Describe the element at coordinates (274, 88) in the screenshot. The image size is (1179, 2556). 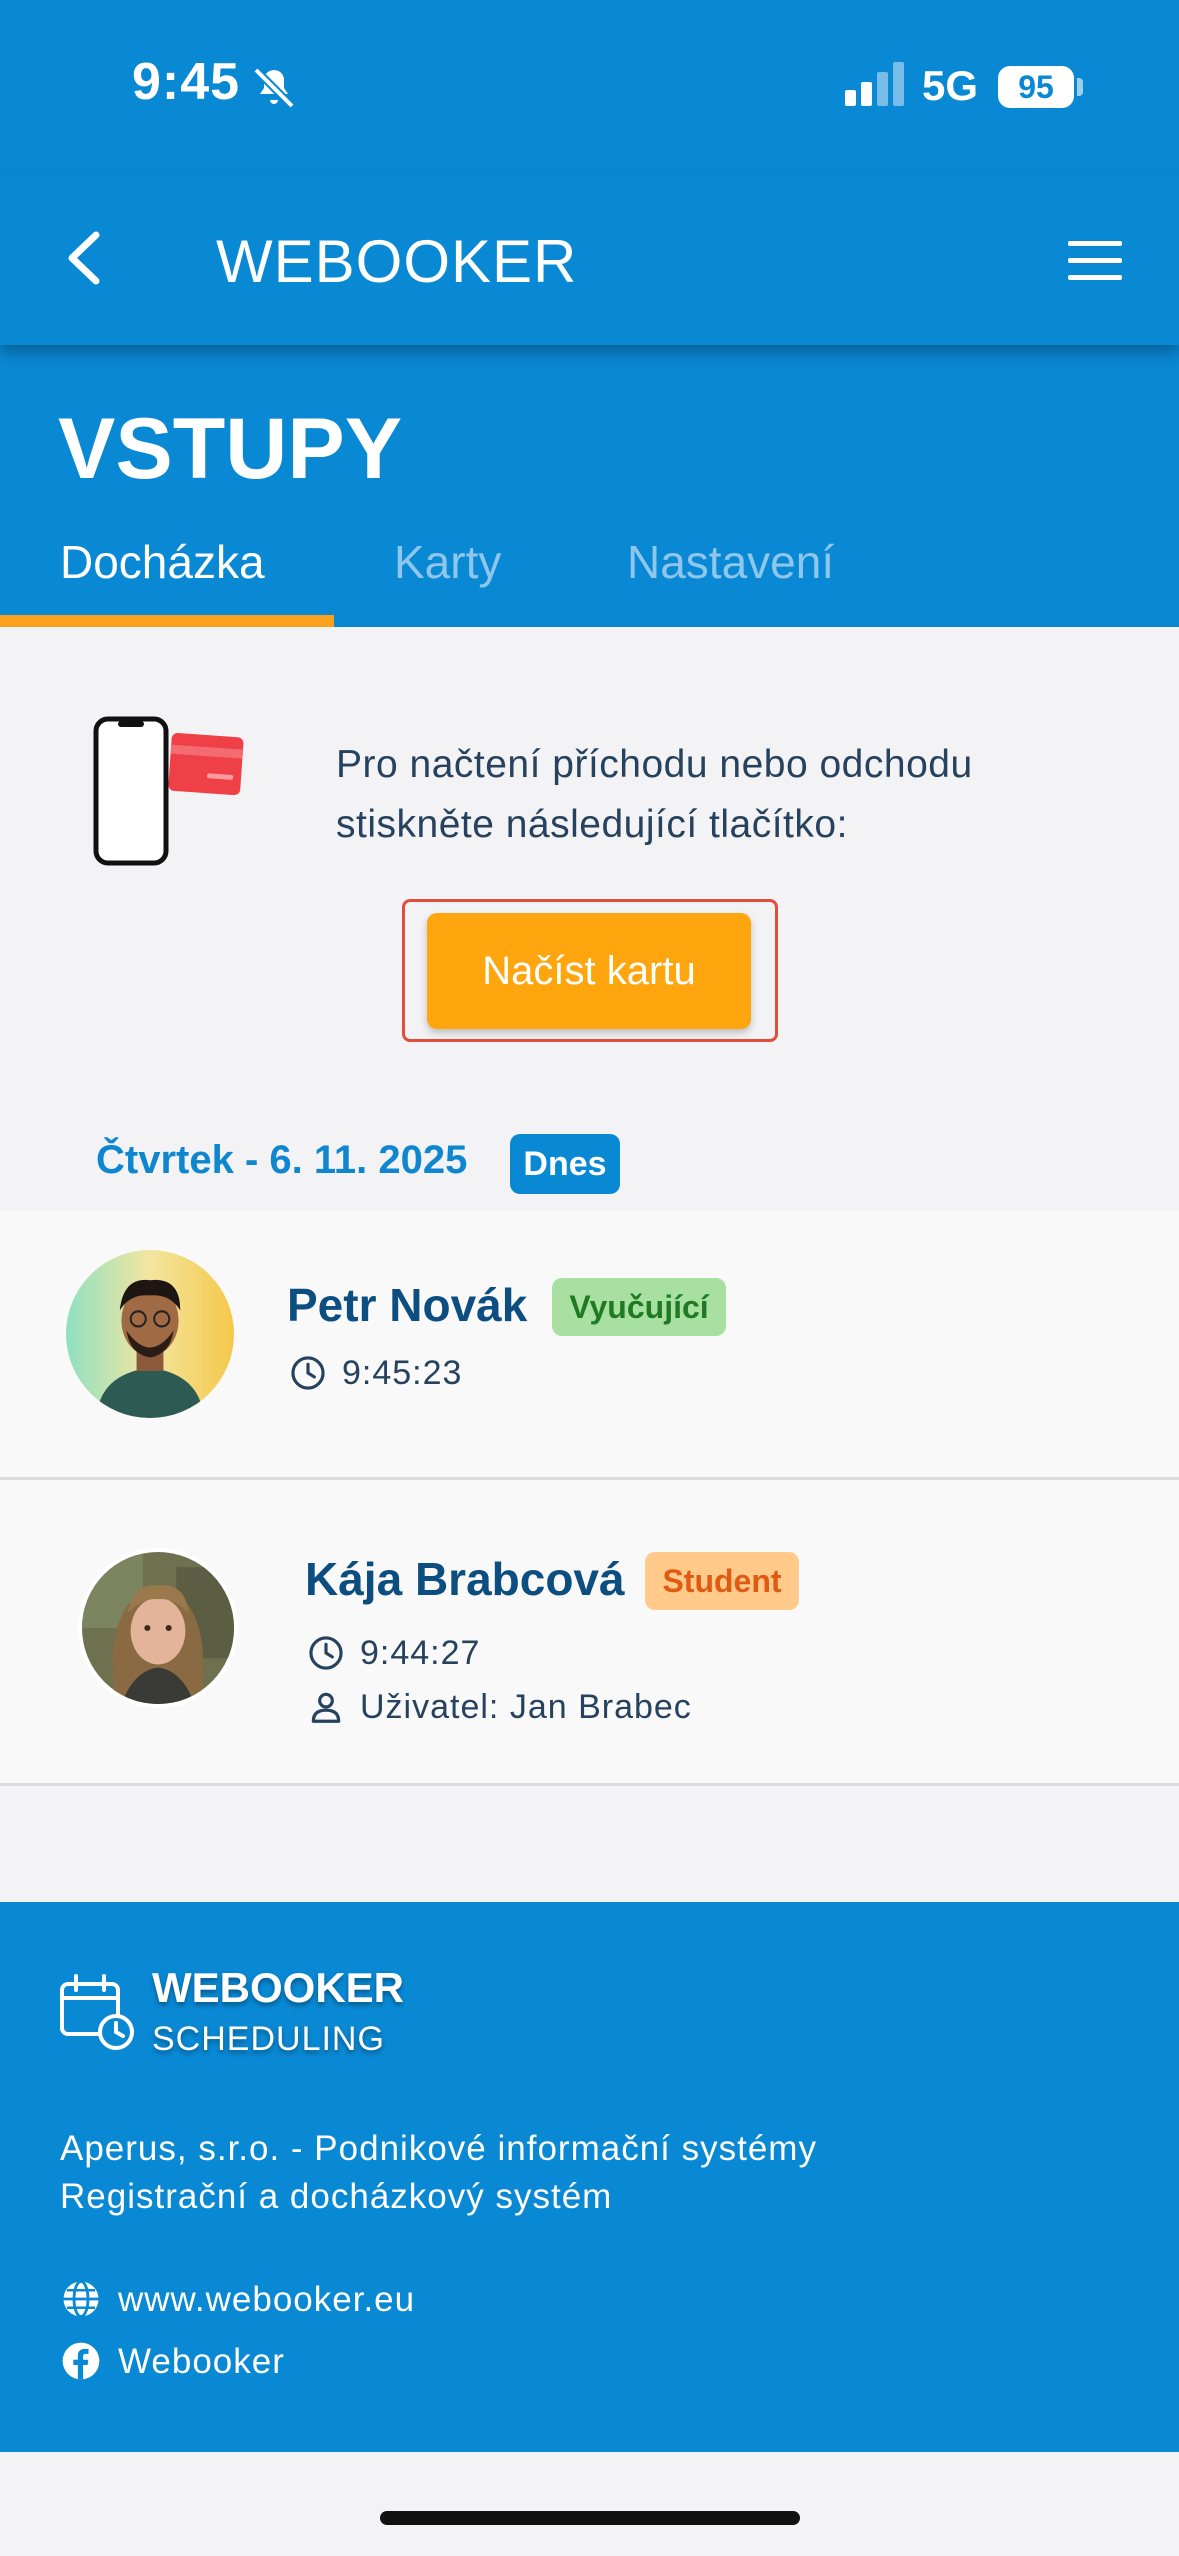
I see `bell-muted-icon` at that location.